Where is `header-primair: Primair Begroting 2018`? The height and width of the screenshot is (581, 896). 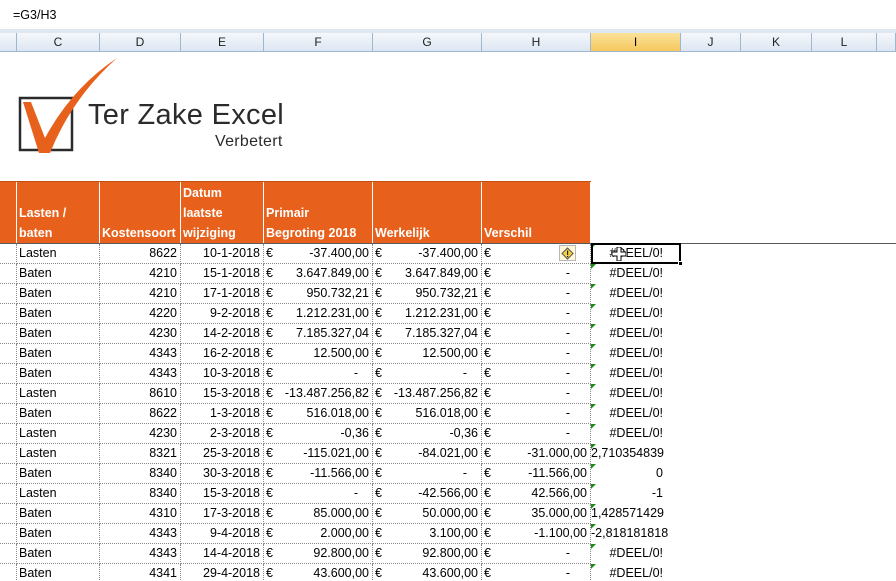 header-primair: Primair Begroting 2018 is located at coordinates (318, 213).